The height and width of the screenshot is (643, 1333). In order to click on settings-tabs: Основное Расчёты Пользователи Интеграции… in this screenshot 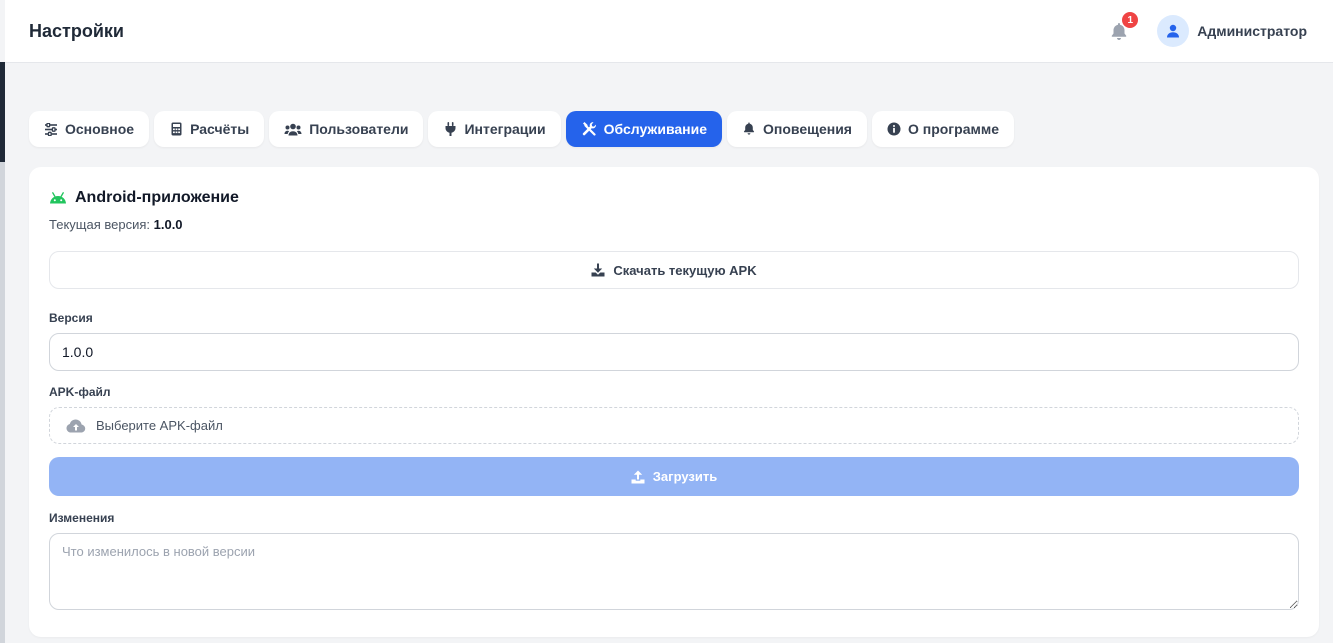, I will do `click(521, 129)`.